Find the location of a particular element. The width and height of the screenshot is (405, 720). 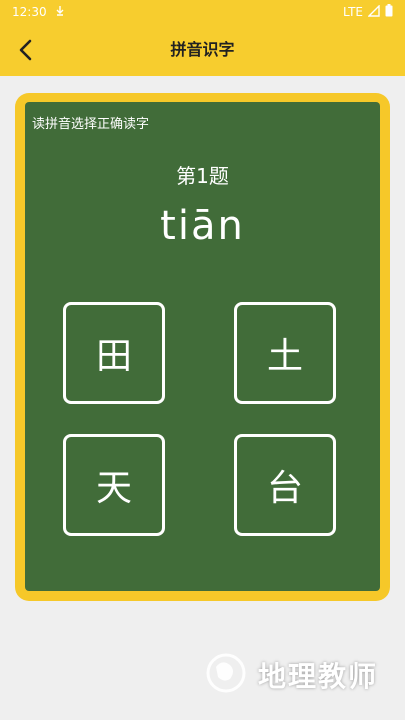

option-3: 天 is located at coordinates (114, 485).